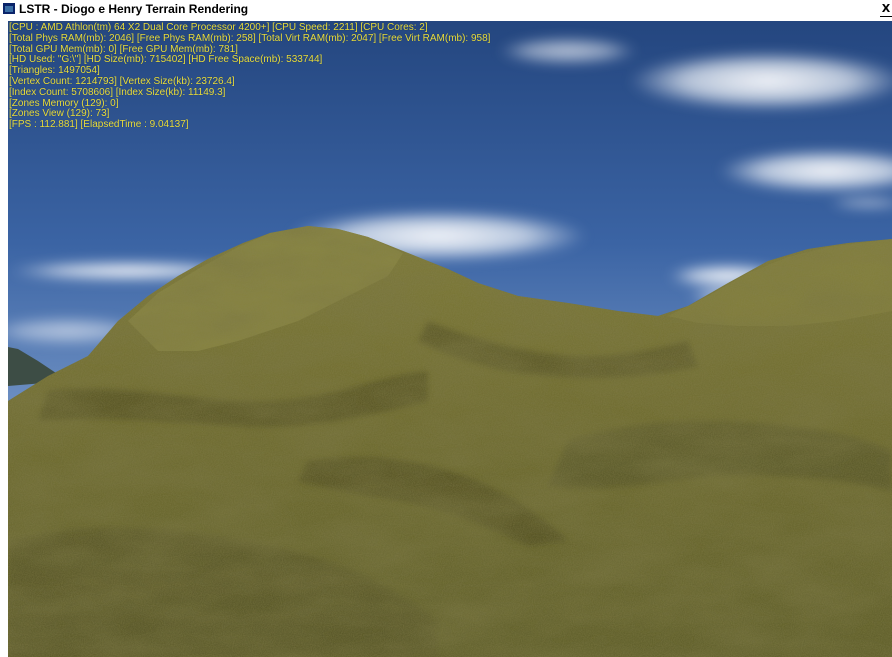 This screenshot has height=657, width=892. Describe the element at coordinates (134, 9) in the screenshot. I see `window-title: LSTR - Diogo e Henry Terrain Rendering` at that location.